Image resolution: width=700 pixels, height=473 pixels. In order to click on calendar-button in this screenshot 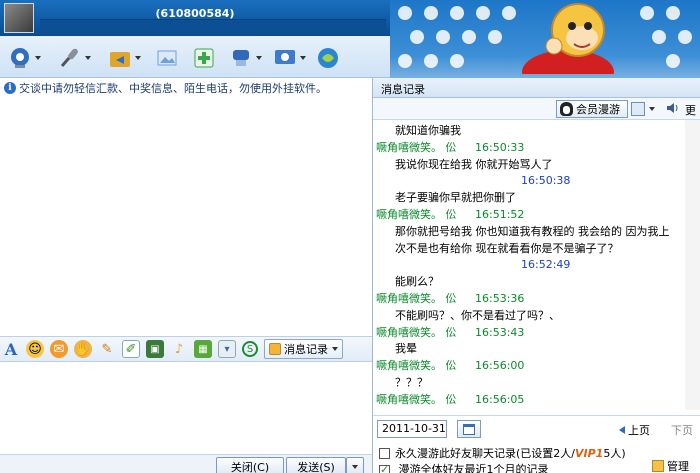, I will do `click(469, 429)`.